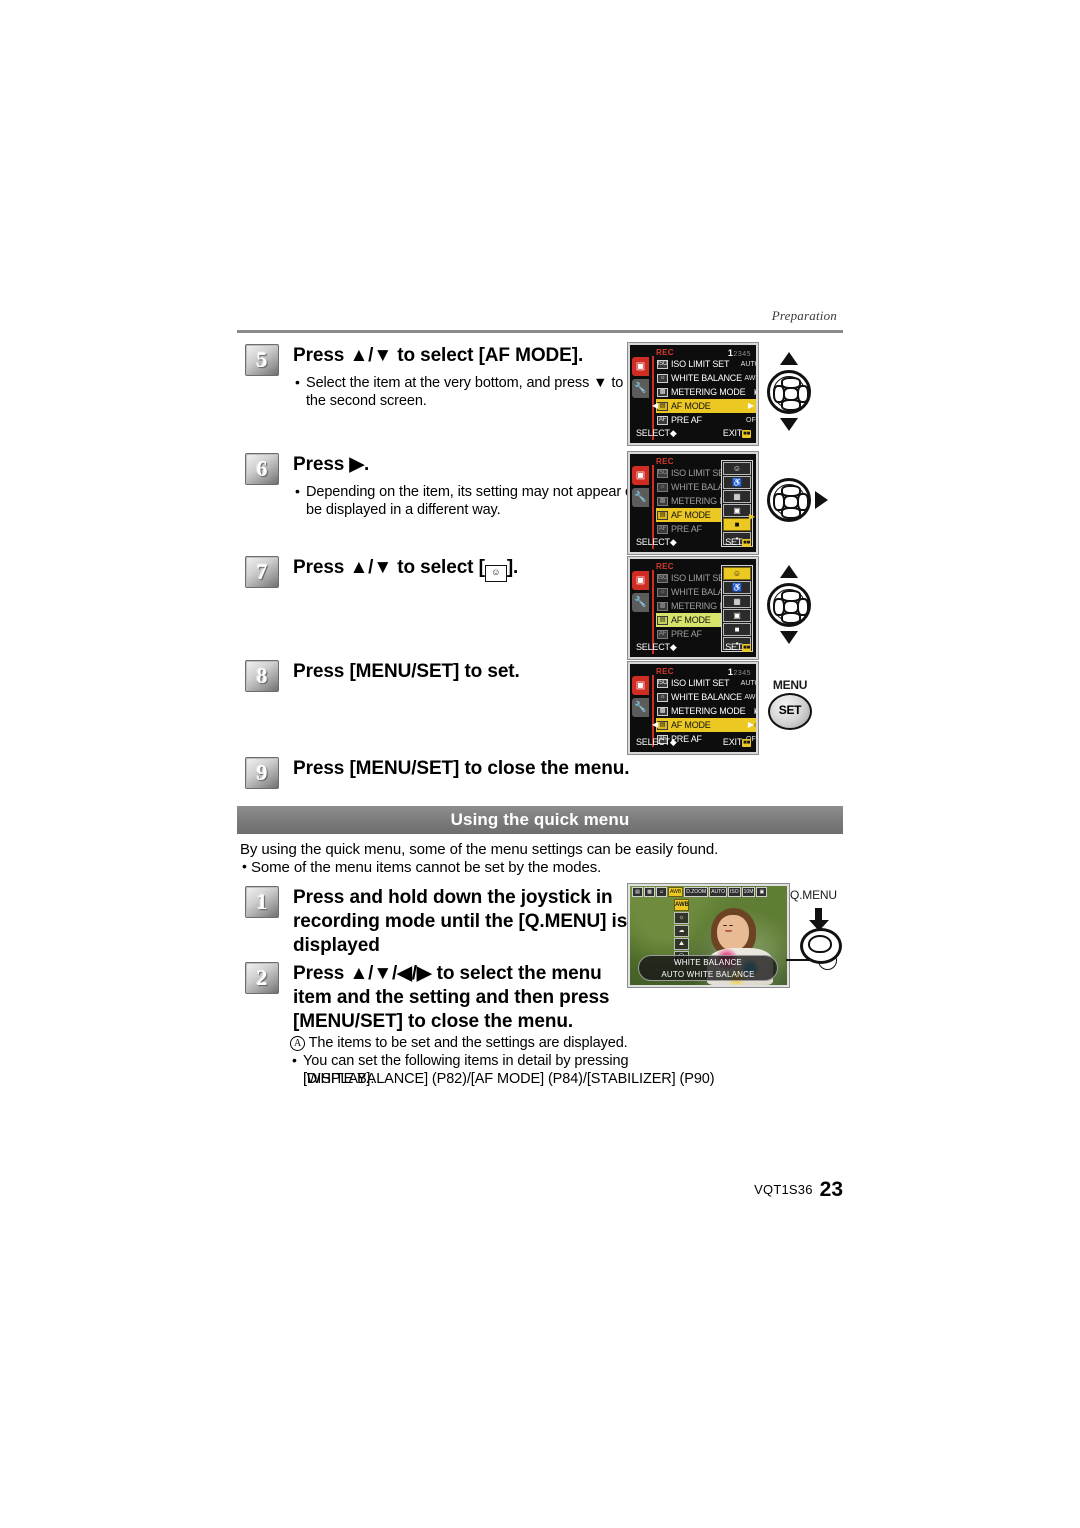 This screenshot has width=1080, height=1528. Describe the element at coordinates (331, 464) in the screenshot. I see `step-title: Press ▶.` at that location.